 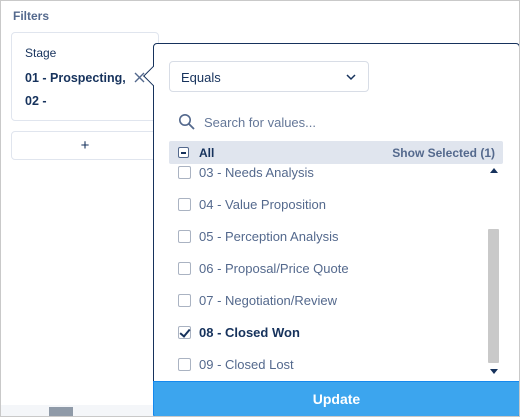 I want to click on stage-filter-card: Stage 01 - Prospecting, 02 -, so click(x=85, y=76).